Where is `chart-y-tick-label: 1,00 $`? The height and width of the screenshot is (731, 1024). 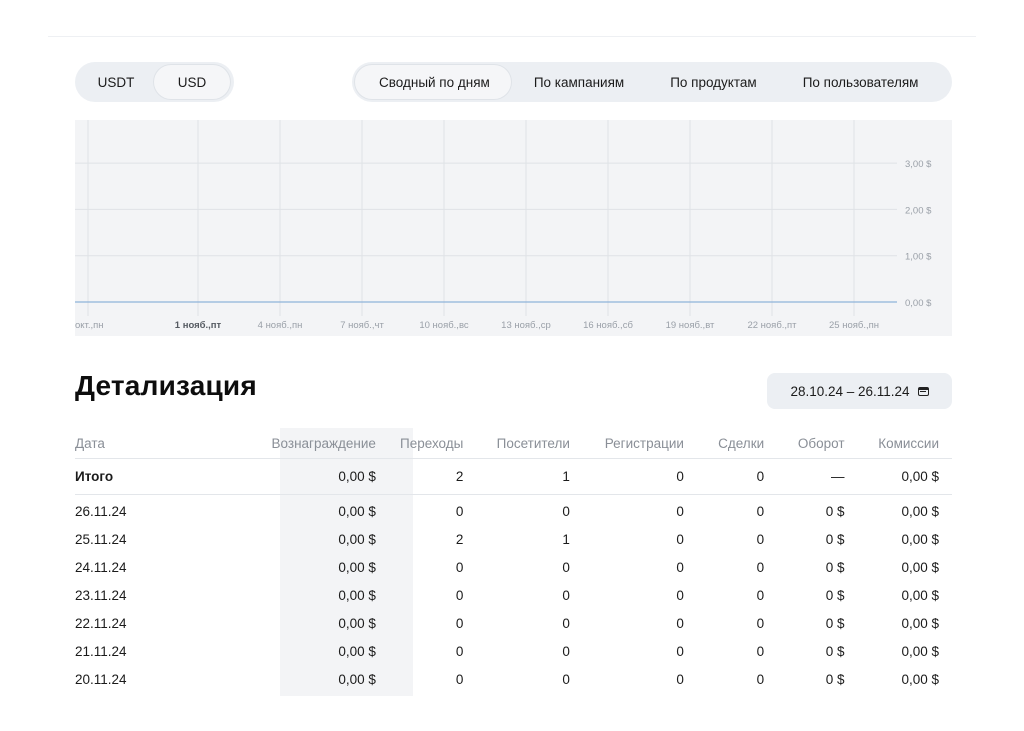
chart-y-tick-label: 1,00 $ is located at coordinates (918, 257).